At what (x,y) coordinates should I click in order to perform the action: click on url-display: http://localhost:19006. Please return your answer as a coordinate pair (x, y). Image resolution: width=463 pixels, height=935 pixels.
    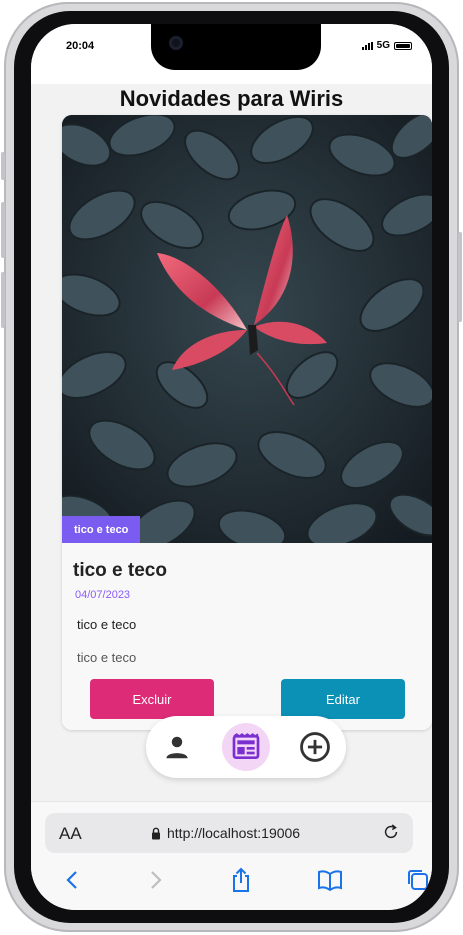
    Looking at the image, I should click on (225, 833).